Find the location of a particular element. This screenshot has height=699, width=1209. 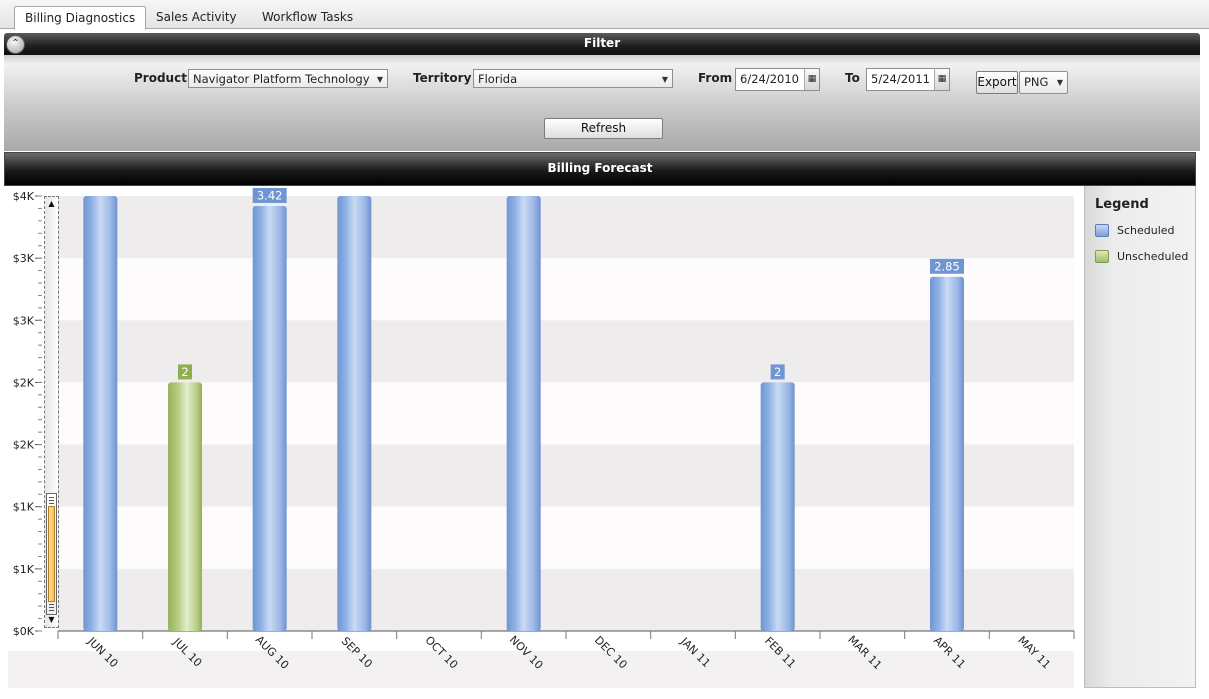

territory-value: Florida is located at coordinates (498, 79).